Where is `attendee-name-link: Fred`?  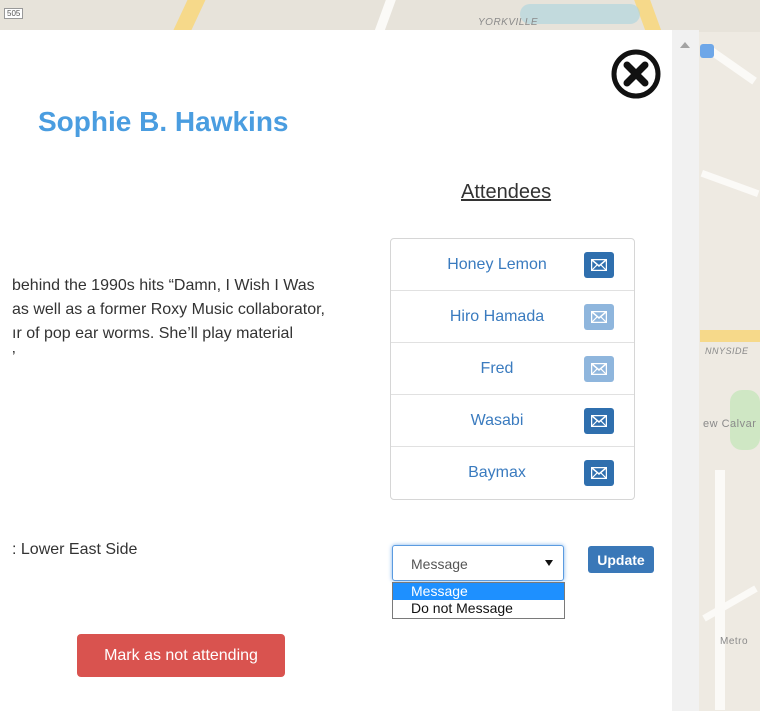 attendee-name-link: Fred is located at coordinates (497, 369).